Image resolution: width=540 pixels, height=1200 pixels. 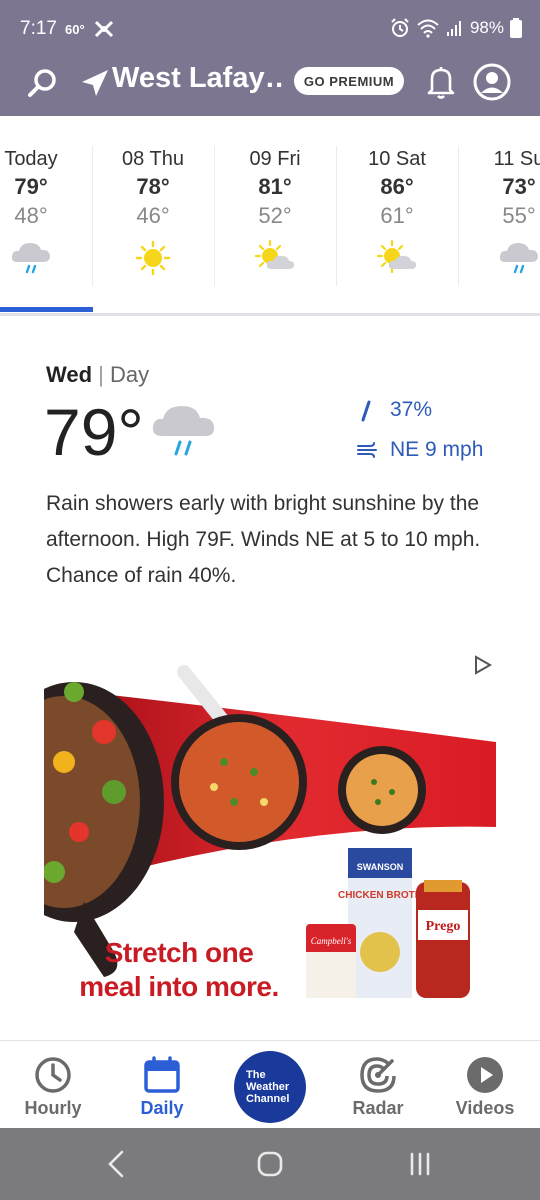 I want to click on account-icon, so click(x=492, y=82).